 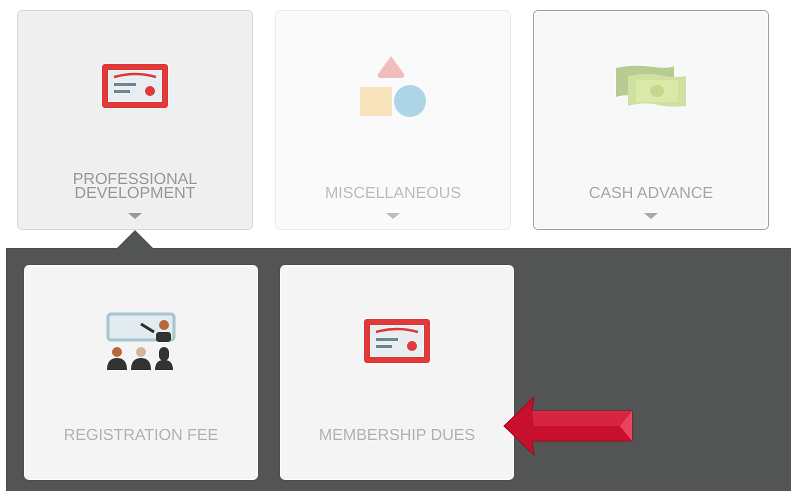 What do you see at coordinates (393, 86) in the screenshot?
I see `shapes-icon` at bounding box center [393, 86].